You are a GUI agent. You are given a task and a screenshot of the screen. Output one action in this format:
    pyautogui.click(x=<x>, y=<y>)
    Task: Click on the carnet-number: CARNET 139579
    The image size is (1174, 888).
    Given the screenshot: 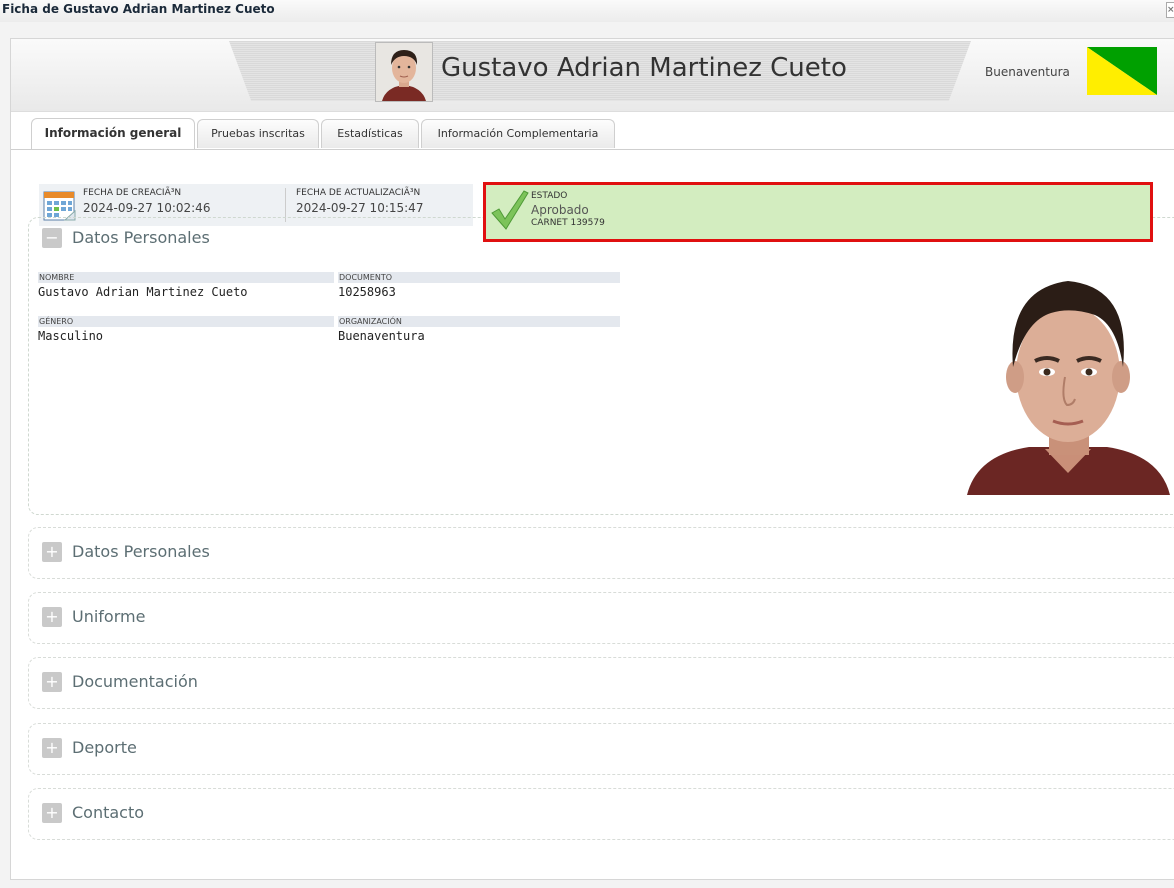 What is the action you would take?
    pyautogui.click(x=568, y=223)
    